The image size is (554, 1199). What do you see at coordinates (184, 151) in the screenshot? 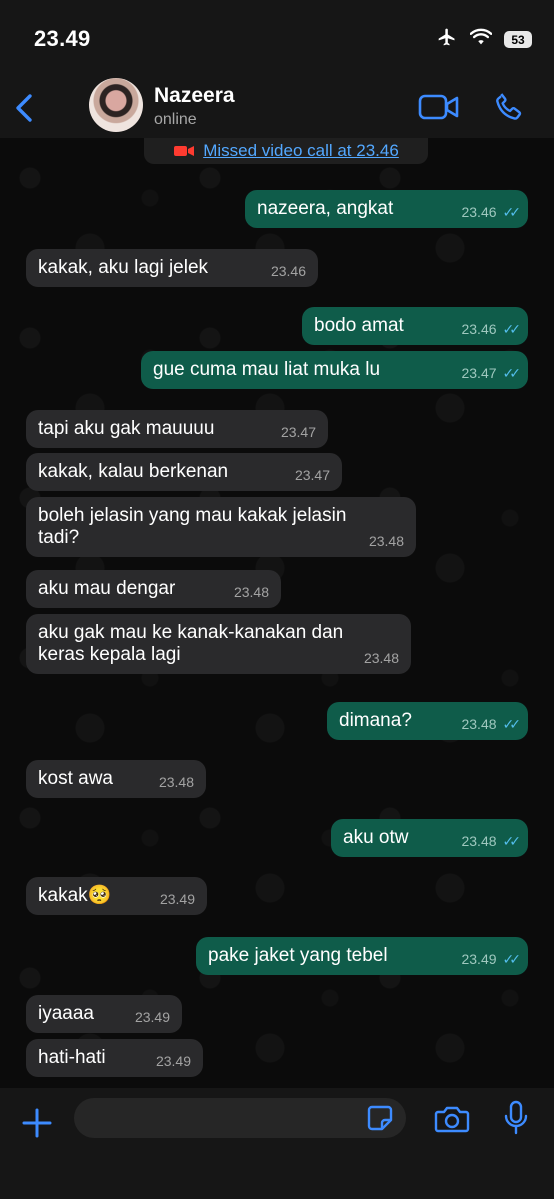
I see `missed-video-icon` at bounding box center [184, 151].